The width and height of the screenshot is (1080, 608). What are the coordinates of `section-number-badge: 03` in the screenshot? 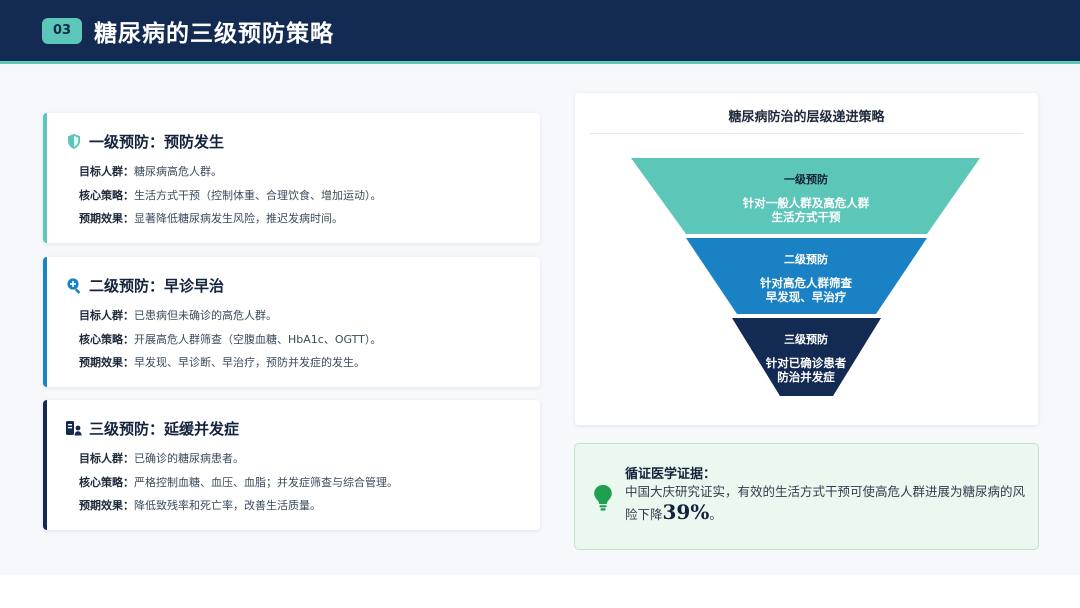 It's located at (62, 30).